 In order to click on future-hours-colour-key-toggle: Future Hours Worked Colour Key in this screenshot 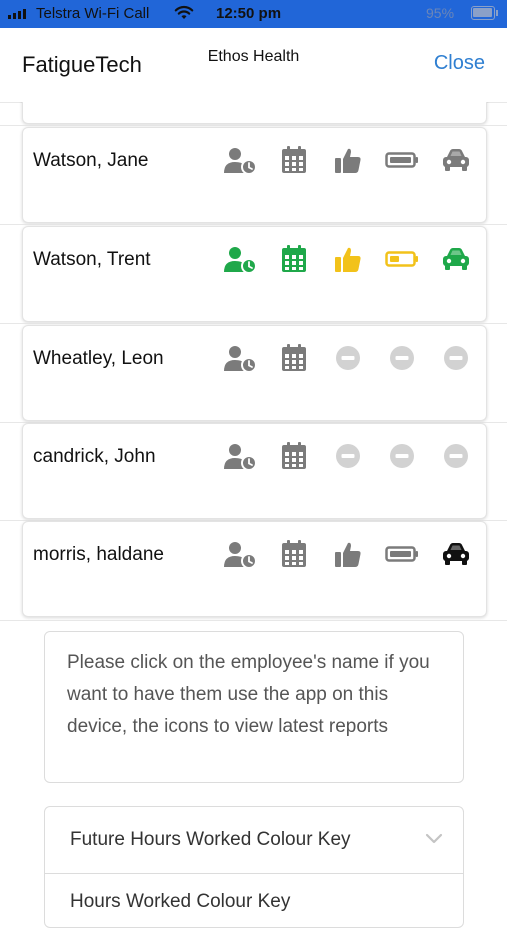, I will do `click(254, 840)`.